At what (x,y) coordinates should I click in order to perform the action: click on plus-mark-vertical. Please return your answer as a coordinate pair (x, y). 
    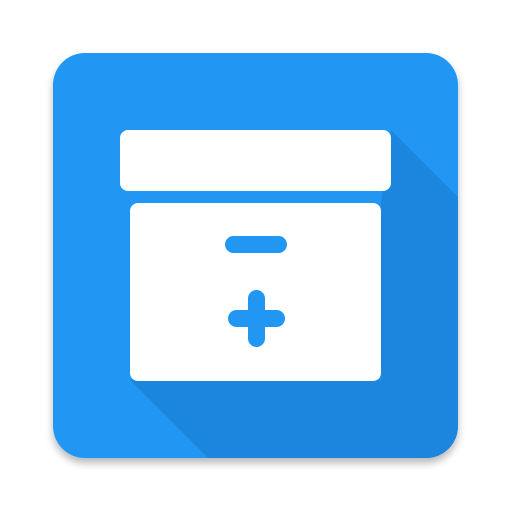
    Looking at the image, I should click on (256, 318).